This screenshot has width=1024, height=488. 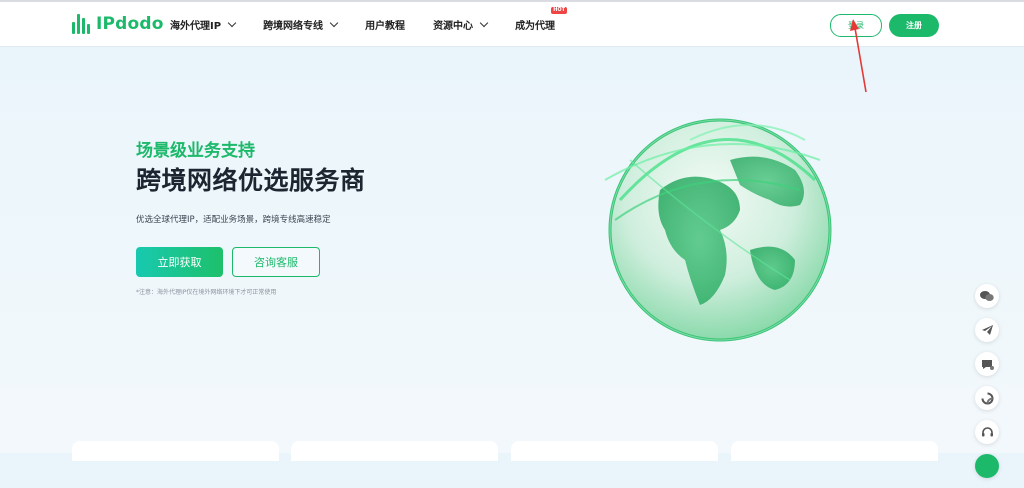 I want to click on get-now-button: 立即获取, so click(x=179, y=262).